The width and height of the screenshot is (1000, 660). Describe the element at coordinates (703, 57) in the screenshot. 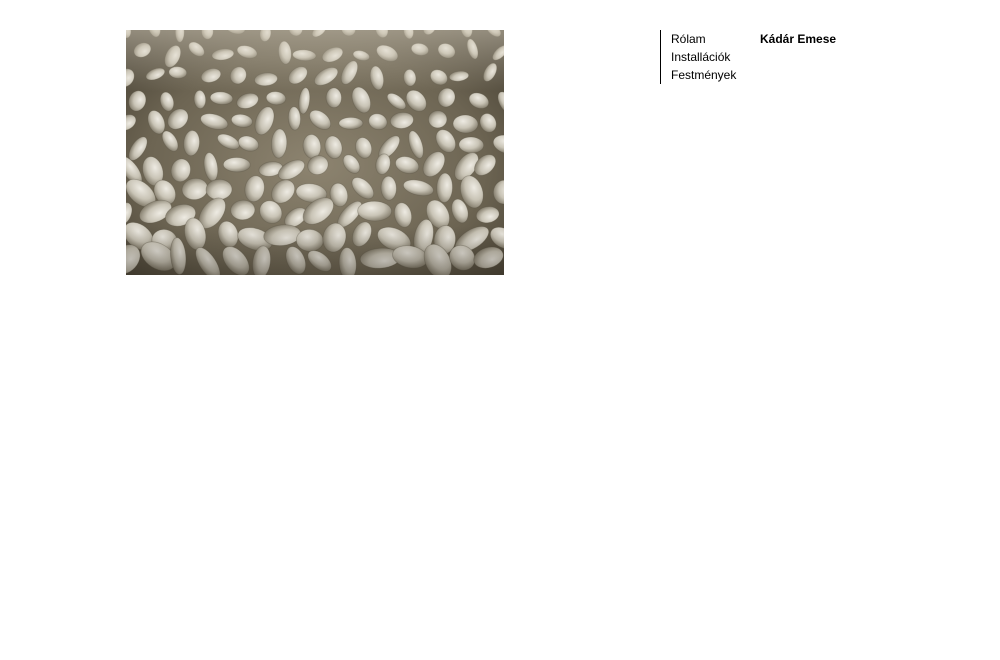

I see `nav-item-installaciok: Installációk` at that location.